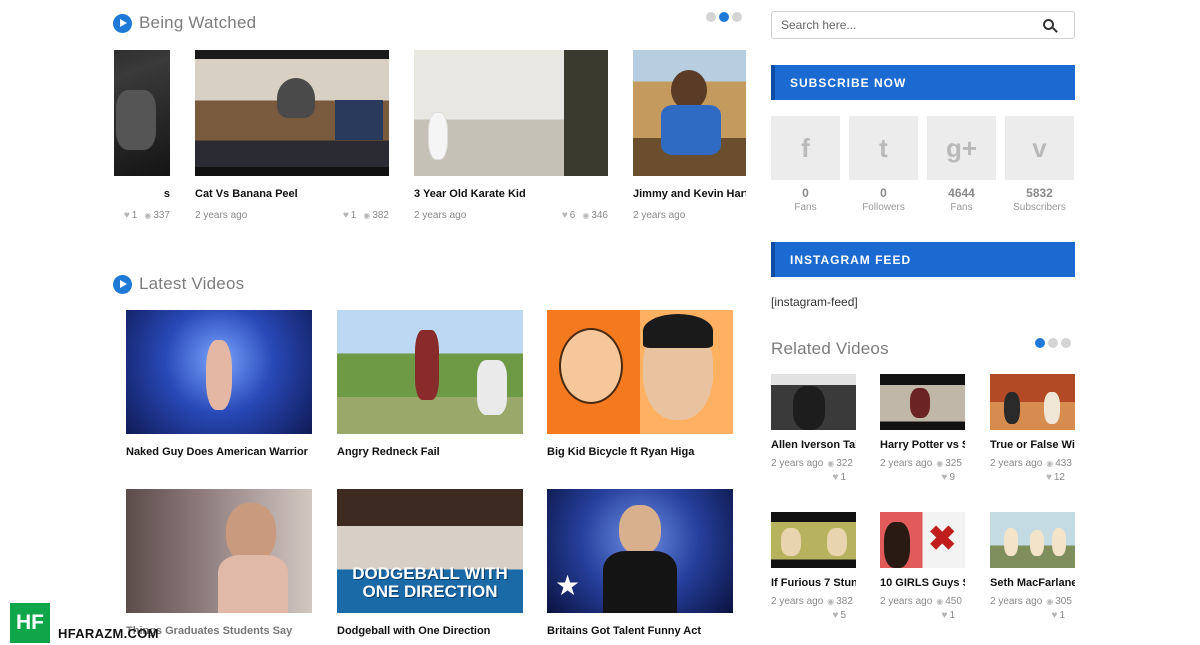 The width and height of the screenshot is (1200, 645). What do you see at coordinates (376, 215) in the screenshot?
I see `views-count: 382` at bounding box center [376, 215].